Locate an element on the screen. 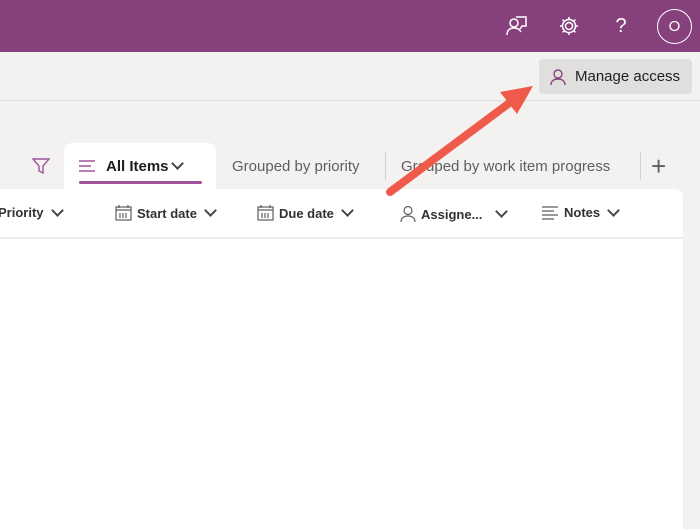  filter-icon is located at coordinates (41, 166).